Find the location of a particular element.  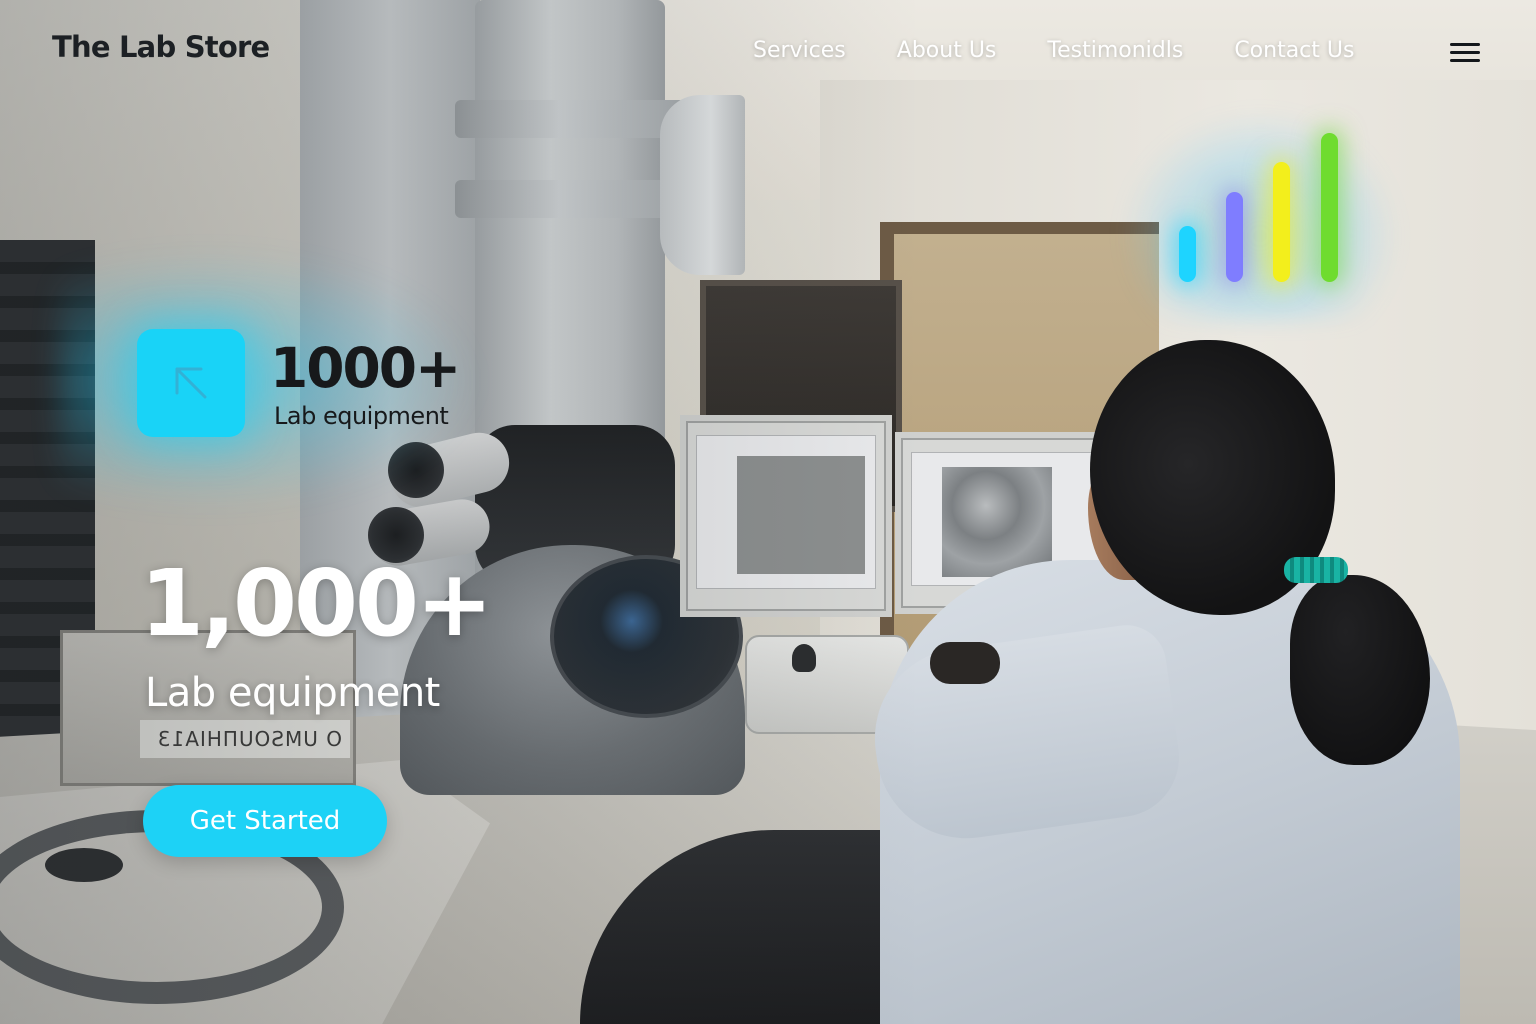

hair-tie is located at coordinates (1316, 570).